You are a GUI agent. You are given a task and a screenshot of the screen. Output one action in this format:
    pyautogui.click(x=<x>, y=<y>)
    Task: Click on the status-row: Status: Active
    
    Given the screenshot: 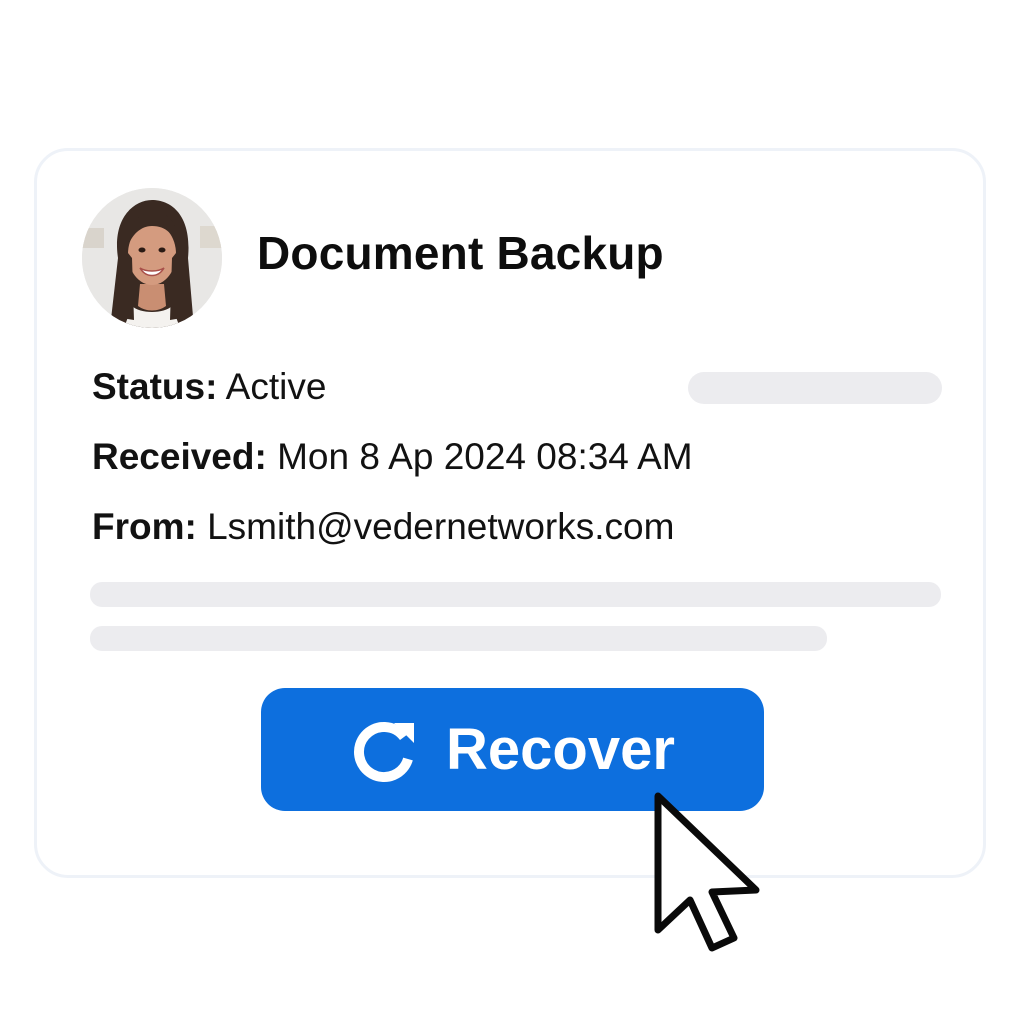 What is the action you would take?
    pyautogui.click(x=209, y=387)
    